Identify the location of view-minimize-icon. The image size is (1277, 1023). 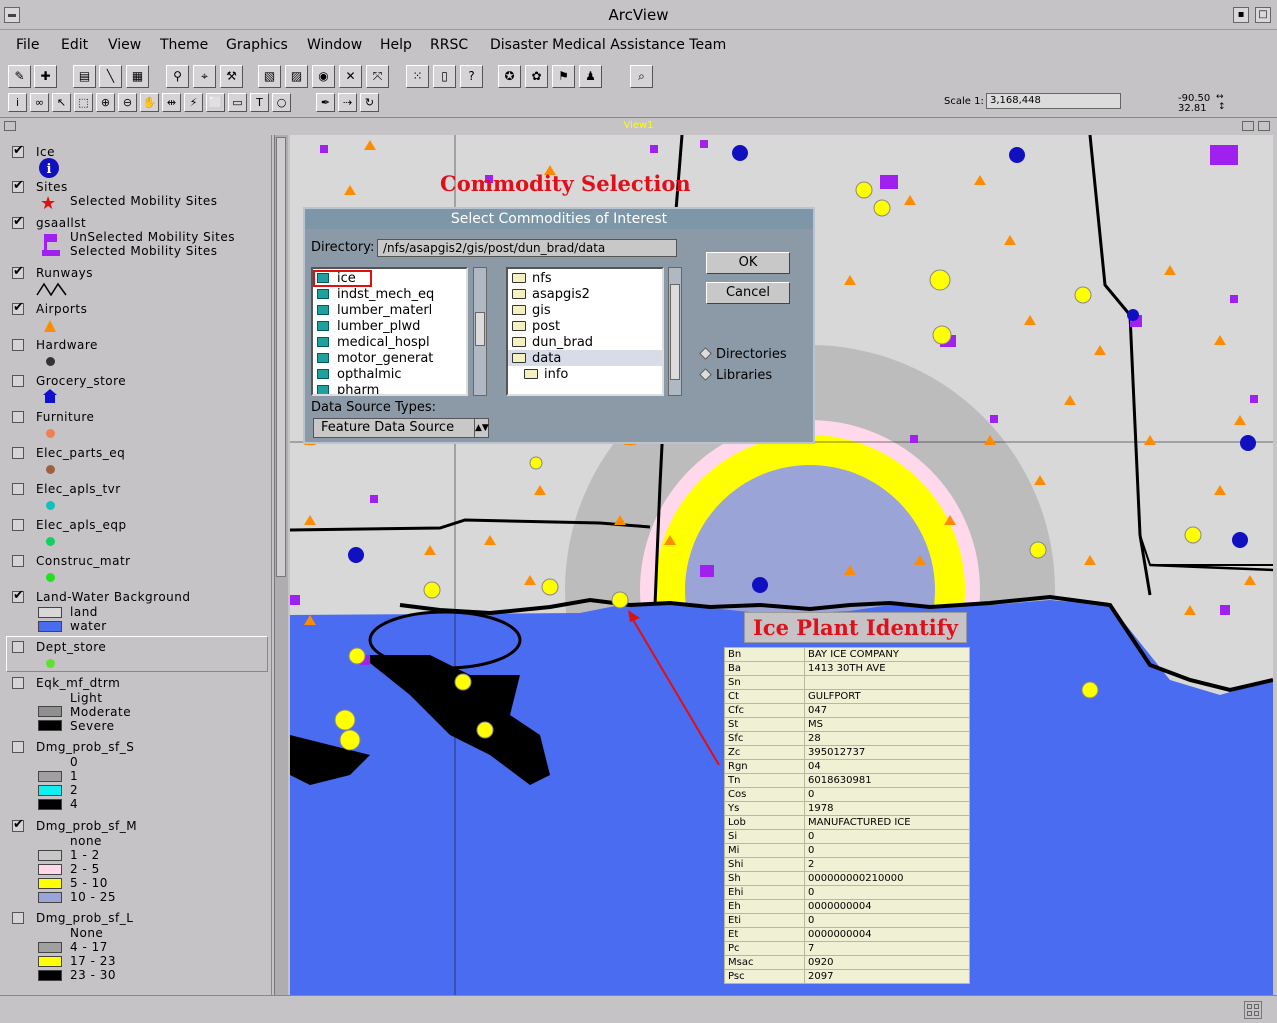
(1248, 126).